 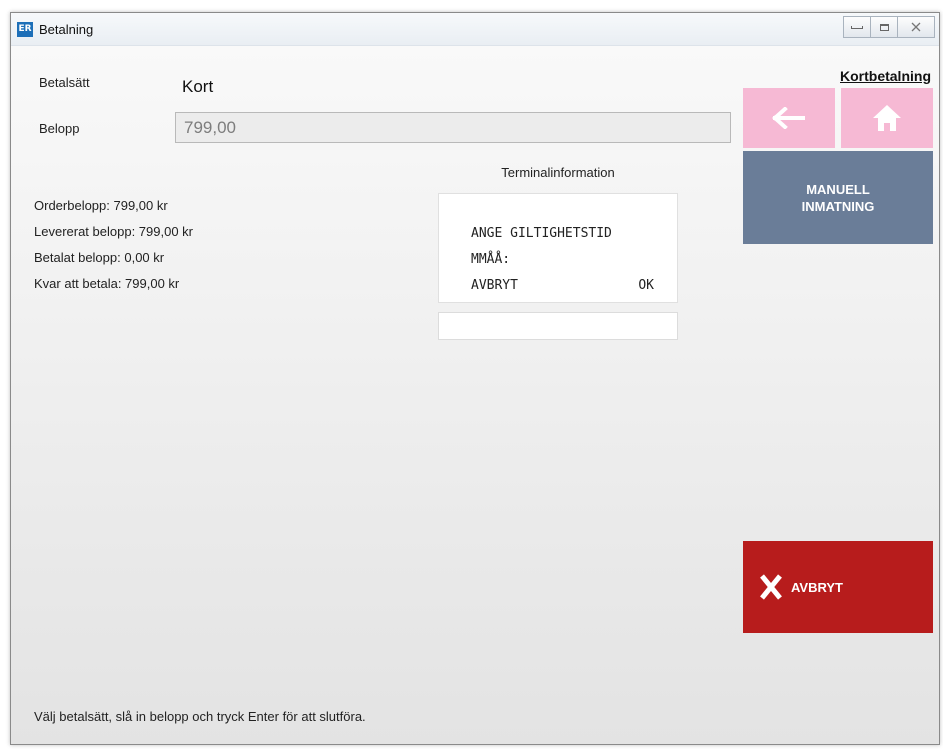 I want to click on close-icon, so click(x=916, y=27).